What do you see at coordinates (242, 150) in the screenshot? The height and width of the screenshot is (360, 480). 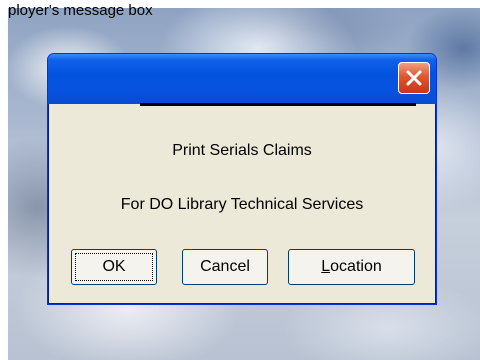 I see `dialog-message-title: Print Serials Claims` at bounding box center [242, 150].